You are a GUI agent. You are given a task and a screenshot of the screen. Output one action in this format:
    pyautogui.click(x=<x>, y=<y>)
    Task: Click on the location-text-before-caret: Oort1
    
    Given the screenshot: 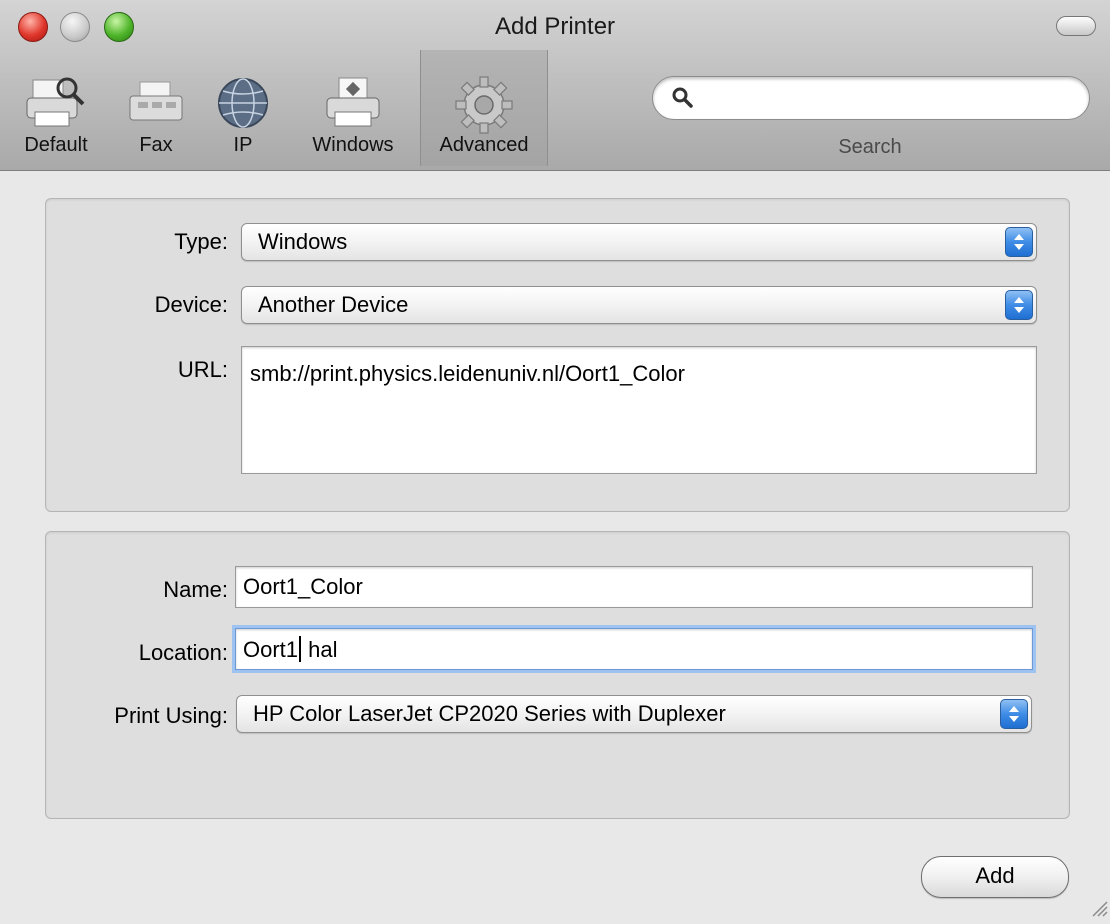 What is the action you would take?
    pyautogui.click(x=271, y=649)
    